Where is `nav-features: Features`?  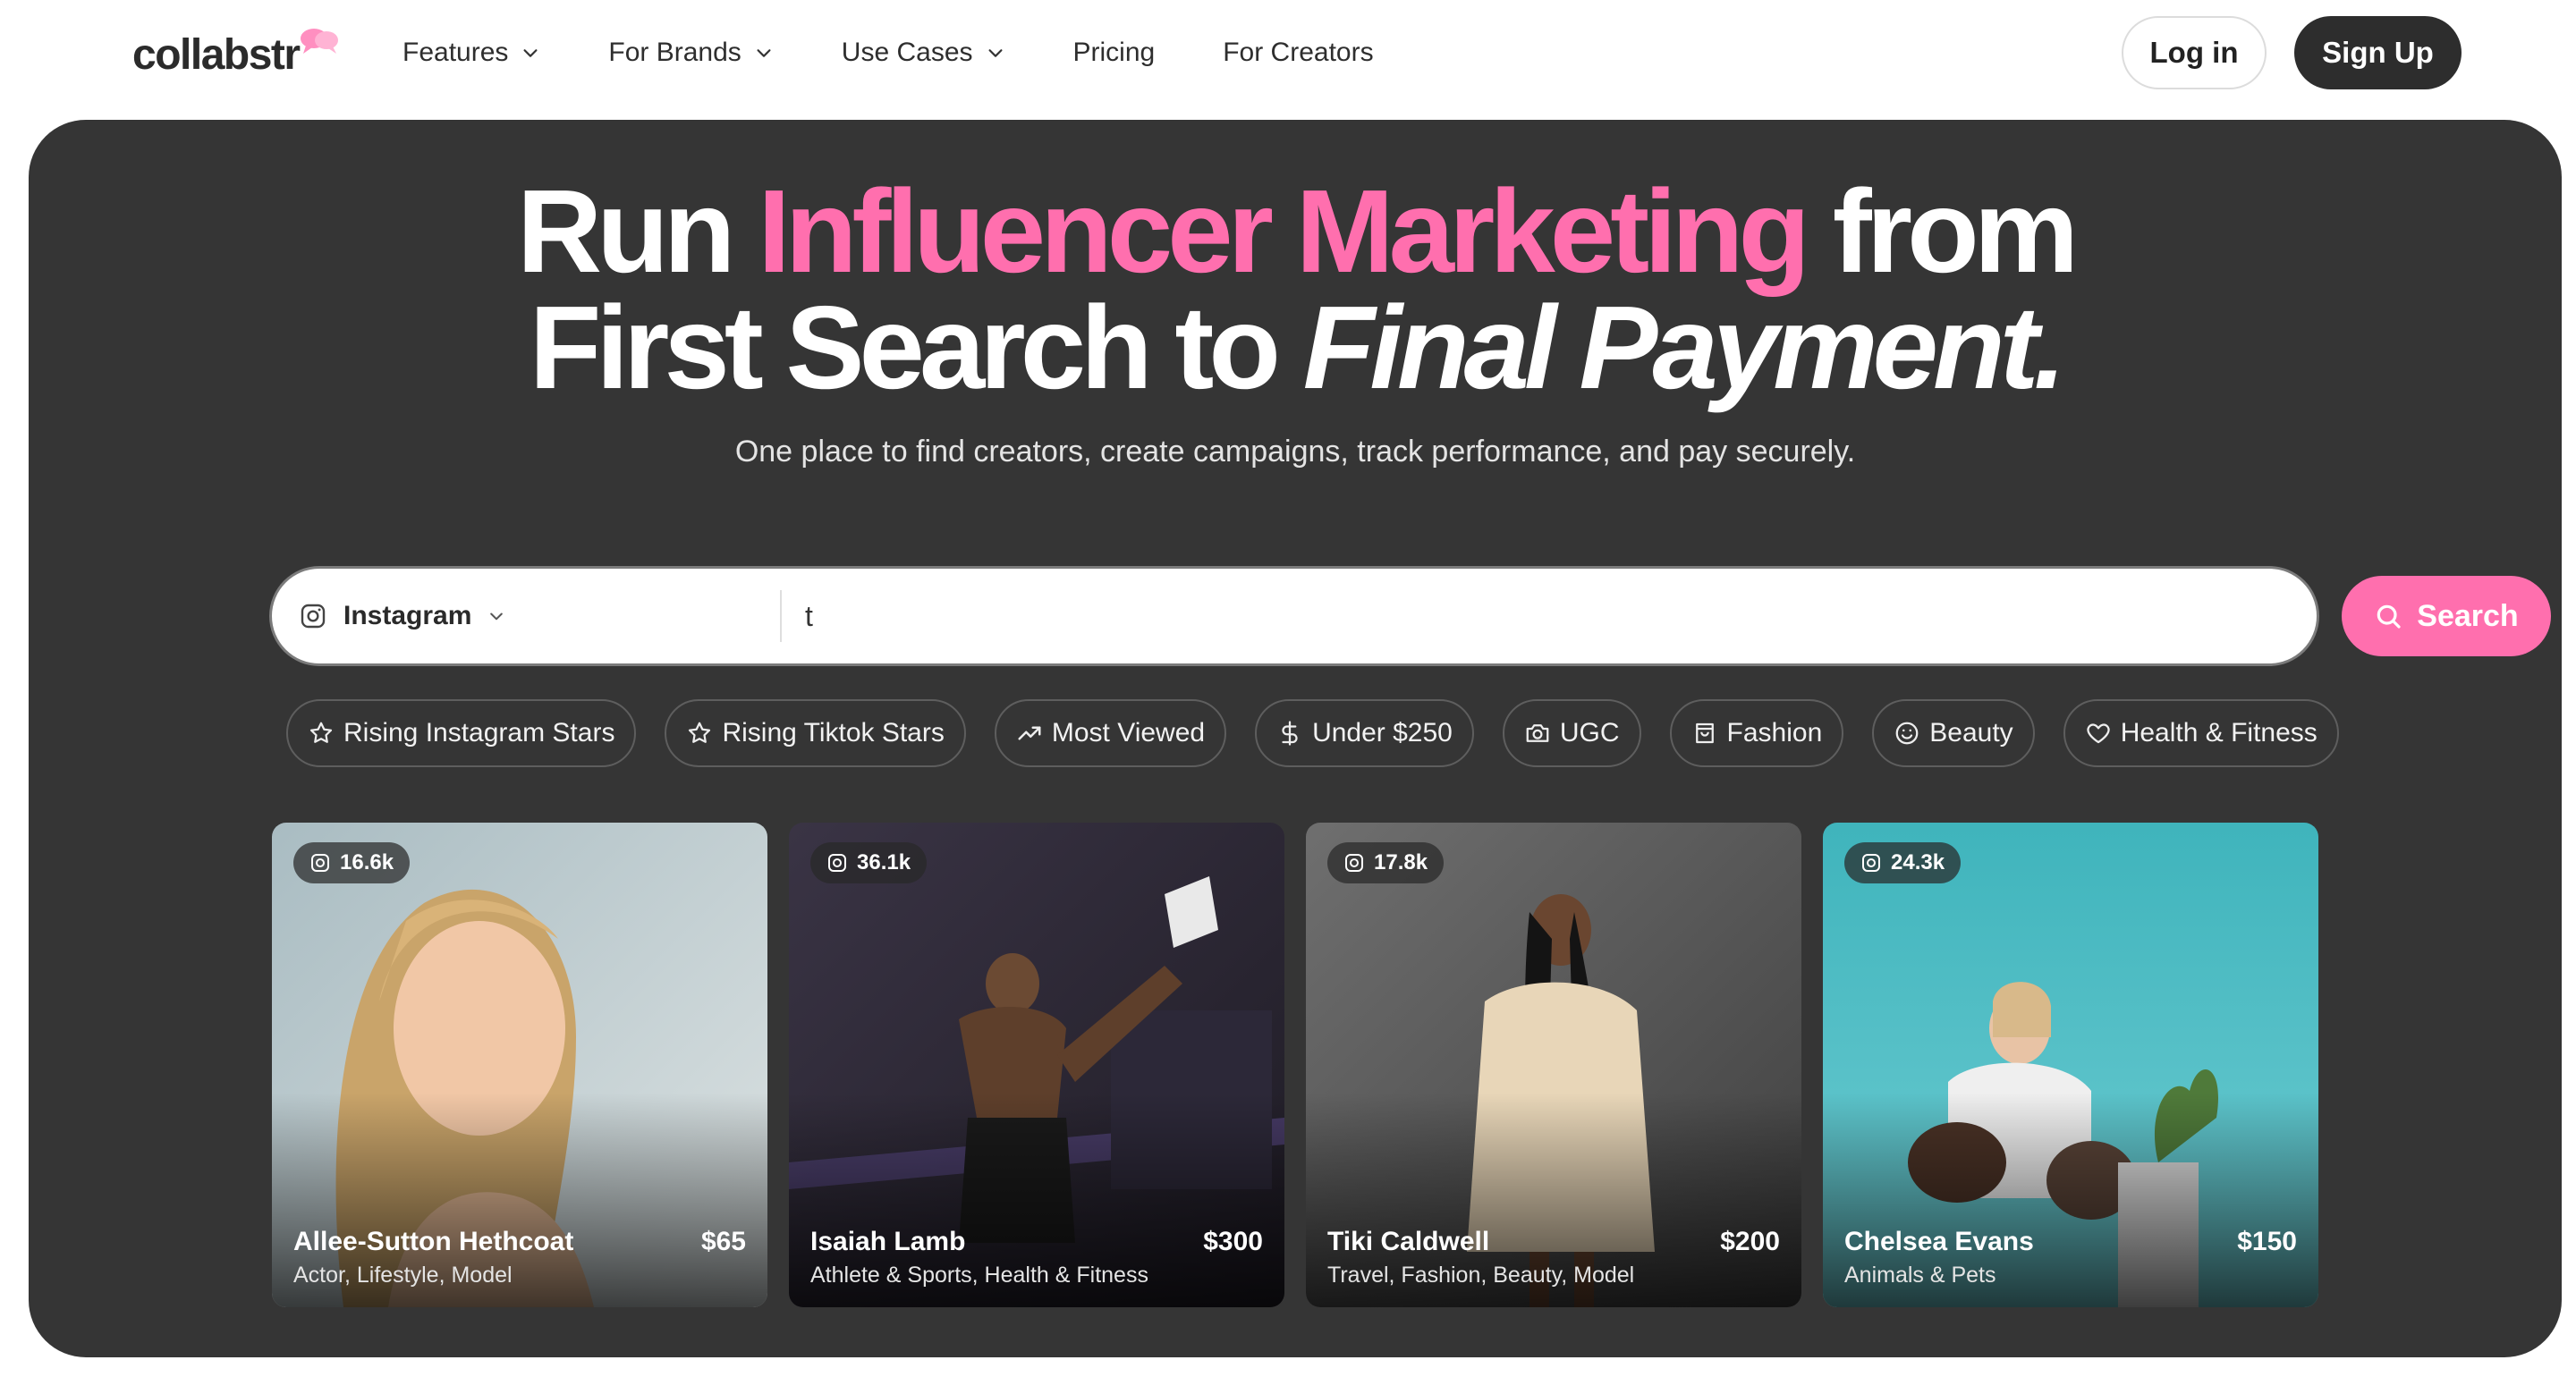 nav-features: Features is located at coordinates (471, 53).